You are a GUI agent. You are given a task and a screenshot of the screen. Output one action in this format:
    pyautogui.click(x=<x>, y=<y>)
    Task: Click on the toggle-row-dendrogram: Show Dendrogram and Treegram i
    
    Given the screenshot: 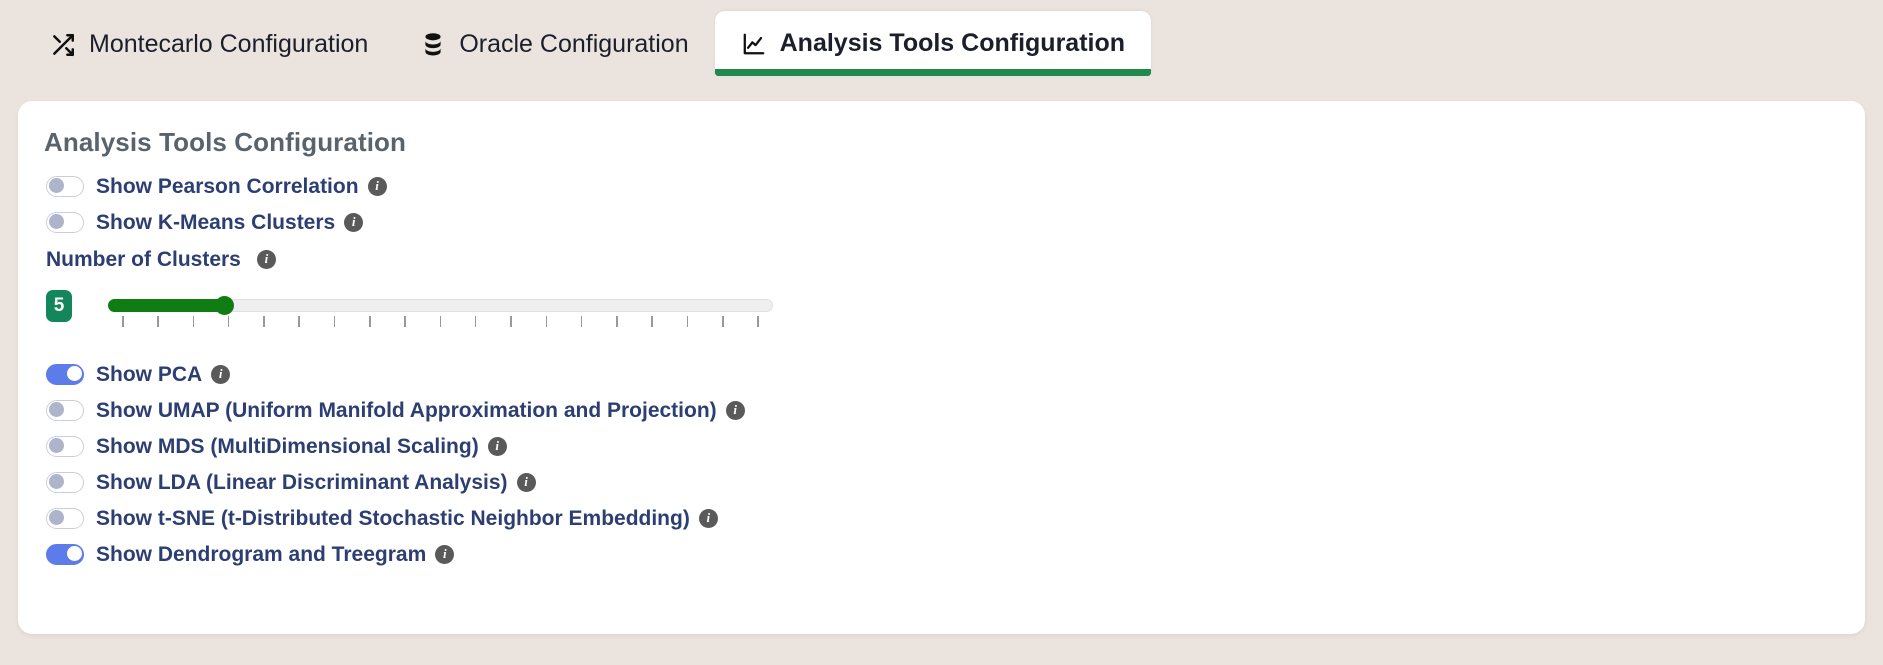 What is the action you would take?
    pyautogui.click(x=939, y=554)
    